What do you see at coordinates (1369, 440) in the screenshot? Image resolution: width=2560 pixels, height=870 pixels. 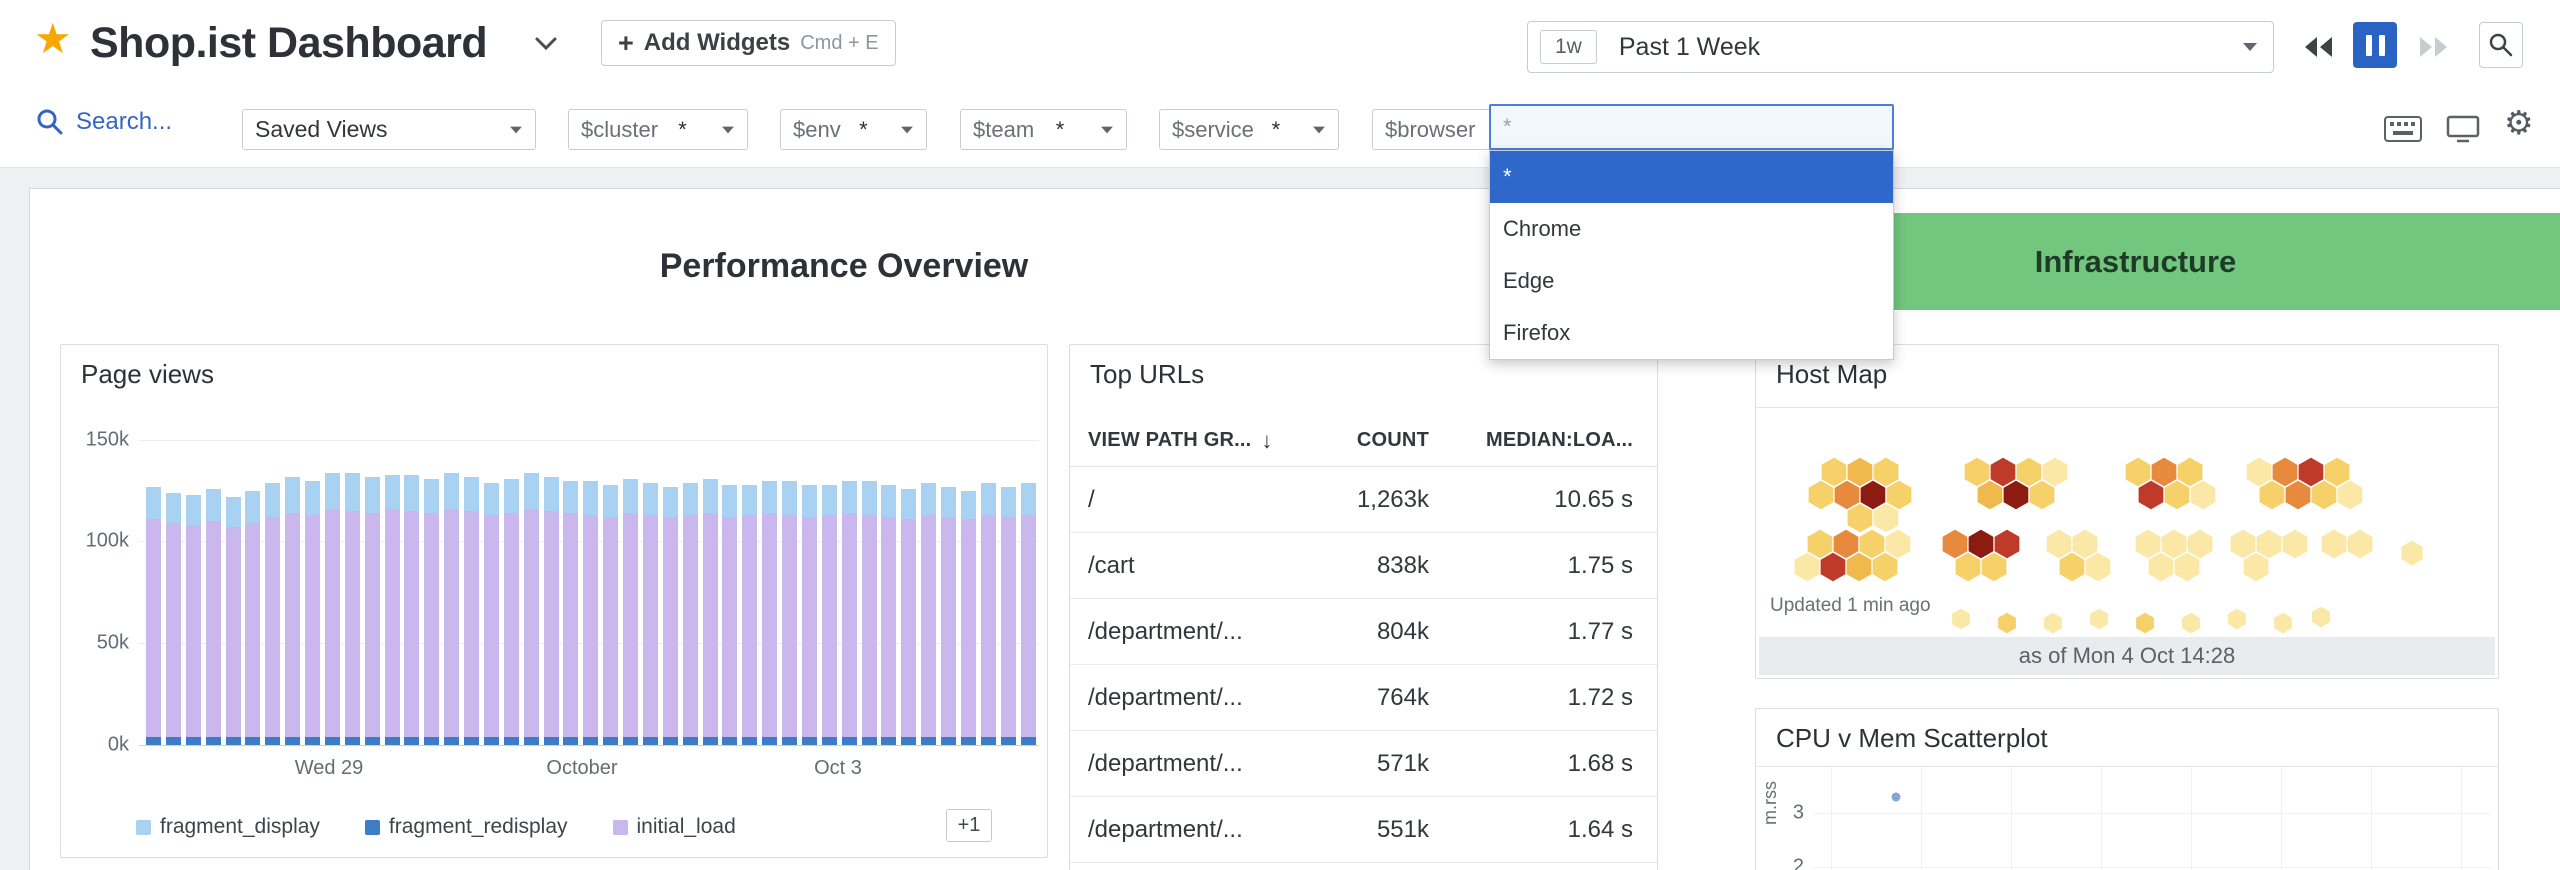 I see `column-header-count: COUNT` at bounding box center [1369, 440].